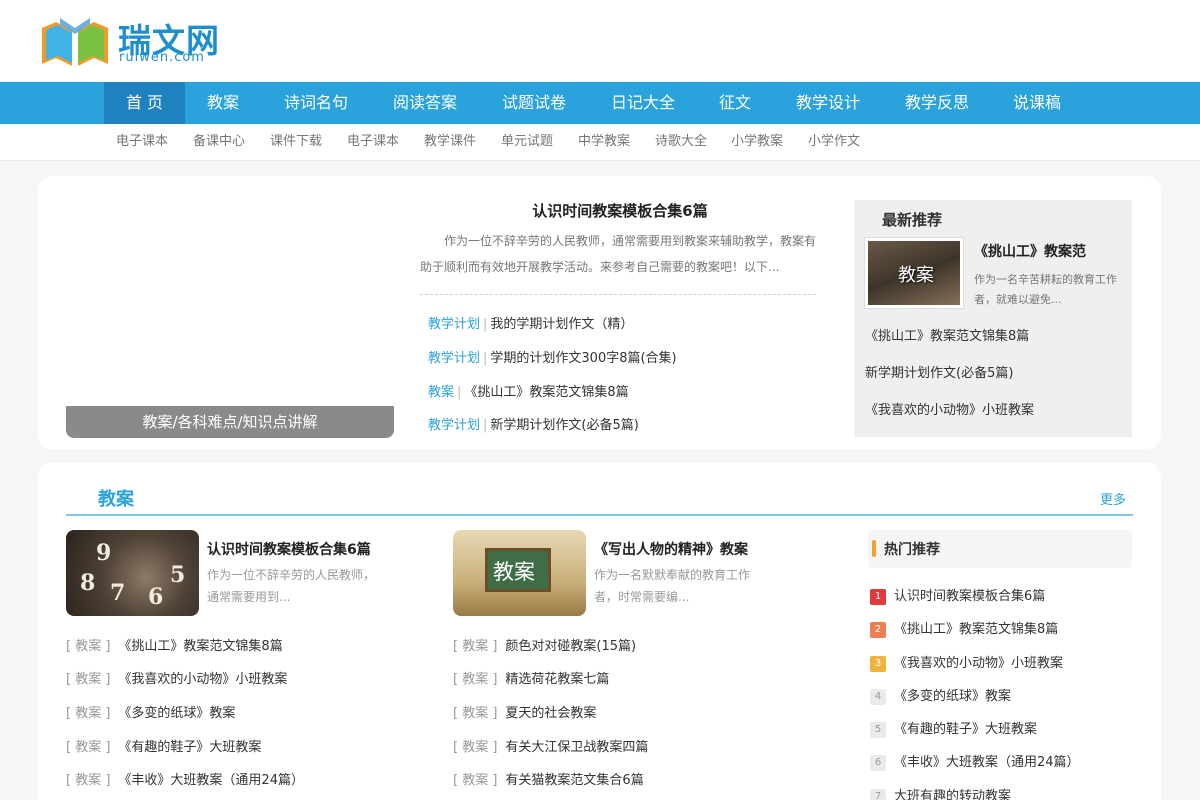 This screenshot has height=800, width=1200. Describe the element at coordinates (534, 103) in the screenshot. I see `nav-item-exams: 试题试卷` at that location.